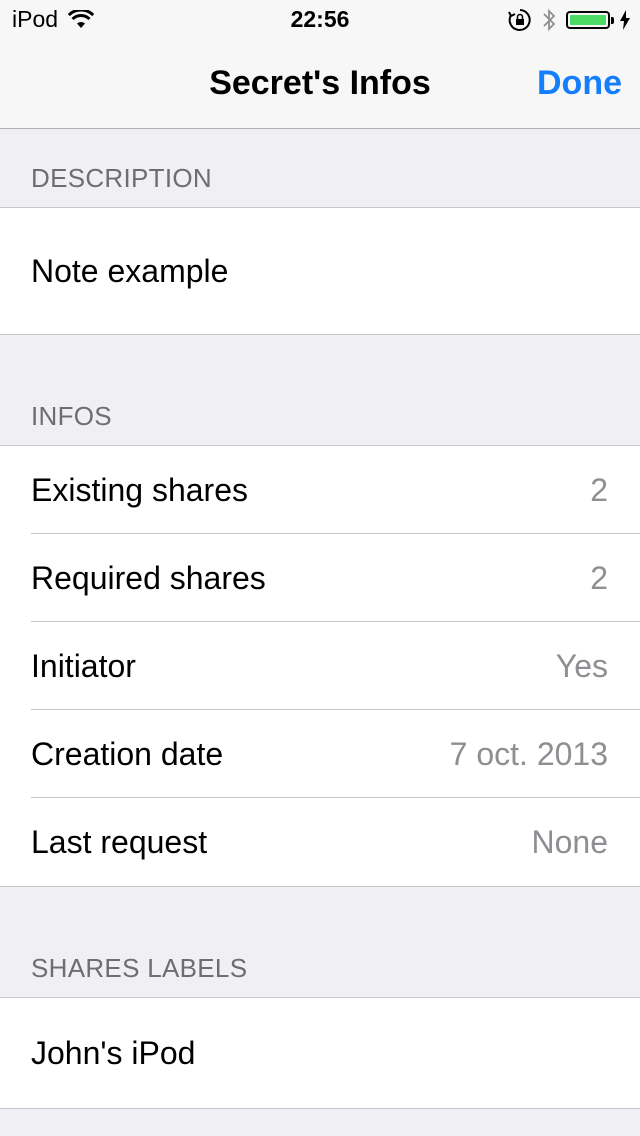 The width and height of the screenshot is (640, 1136). I want to click on status-bar: iPod 22:56, so click(320, 20).